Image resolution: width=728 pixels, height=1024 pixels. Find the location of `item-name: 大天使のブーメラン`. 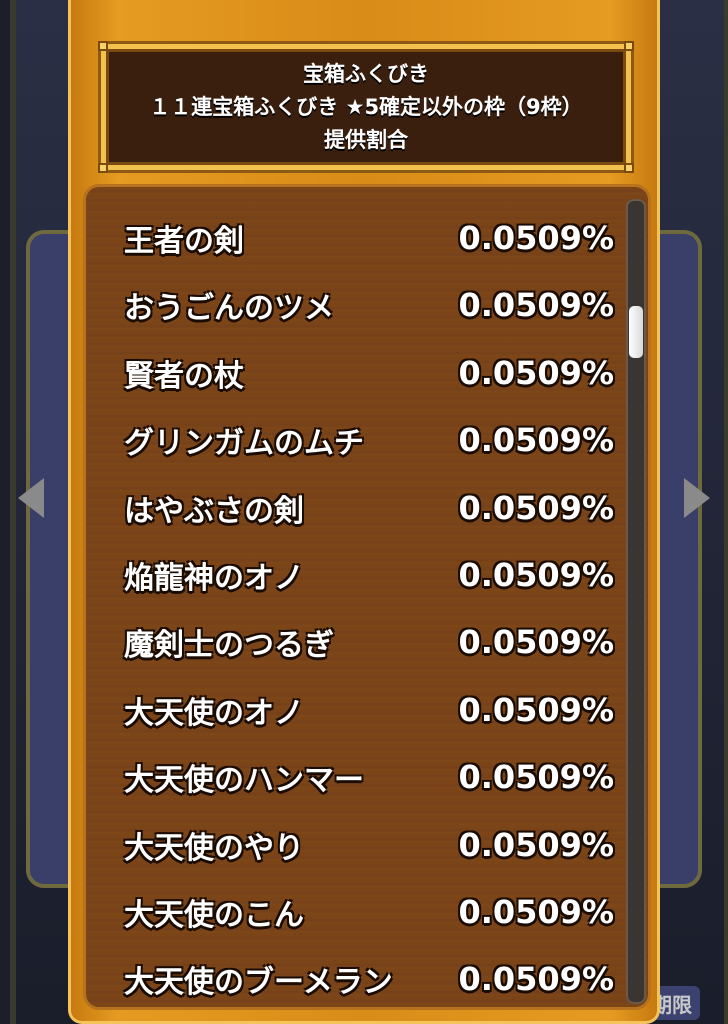

item-name: 大天使のブーメラン is located at coordinates (258, 983).